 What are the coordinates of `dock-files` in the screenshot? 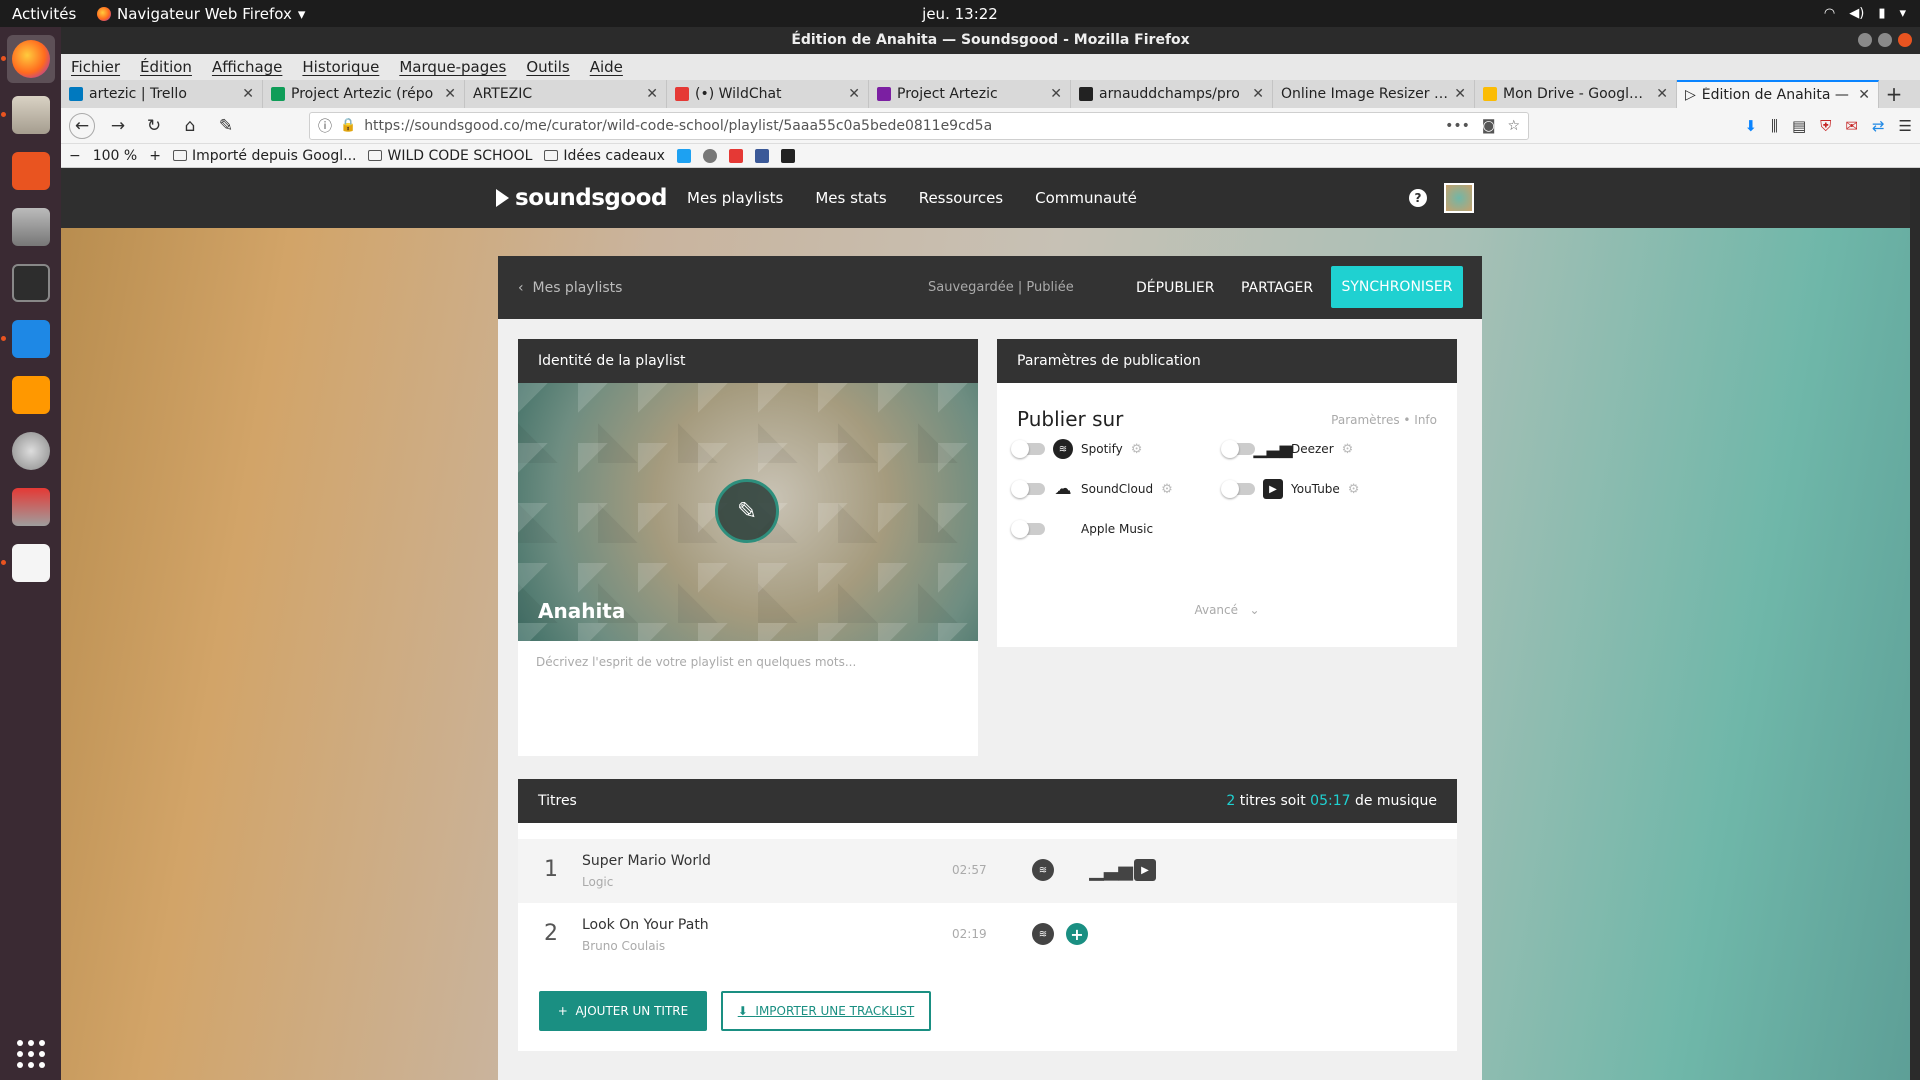 It's located at (27, 115).